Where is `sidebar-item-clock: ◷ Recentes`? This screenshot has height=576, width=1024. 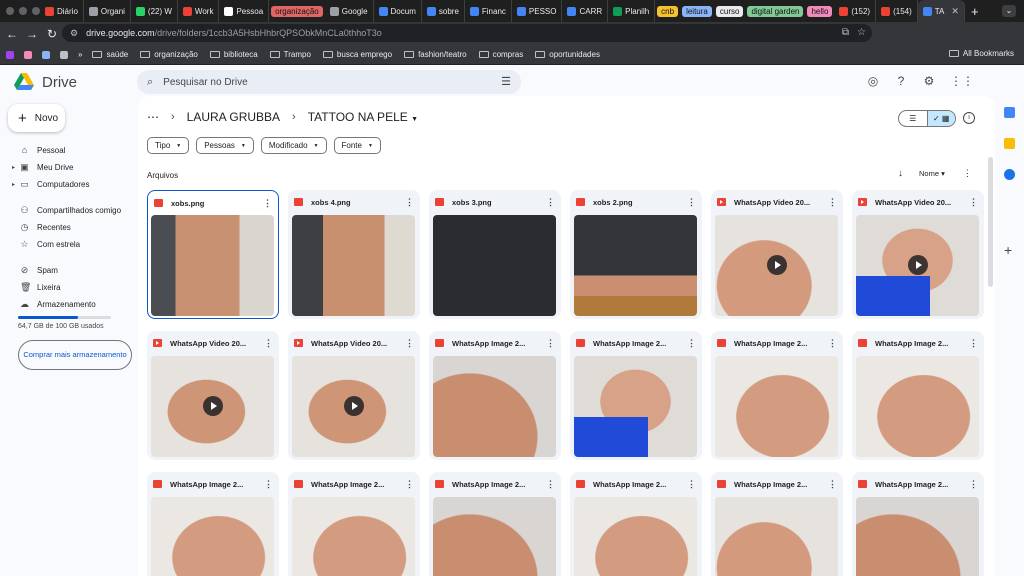
sidebar-item-clock: ◷ Recentes is located at coordinates (68, 227).